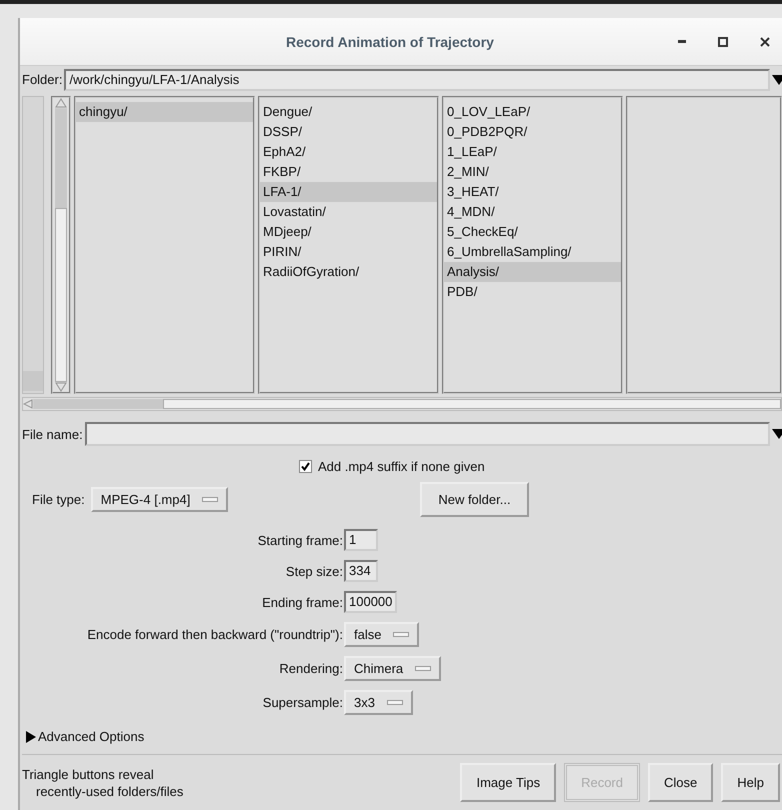 The width and height of the screenshot is (782, 810). I want to click on folder-item: 1_LEaP/, so click(532, 152).